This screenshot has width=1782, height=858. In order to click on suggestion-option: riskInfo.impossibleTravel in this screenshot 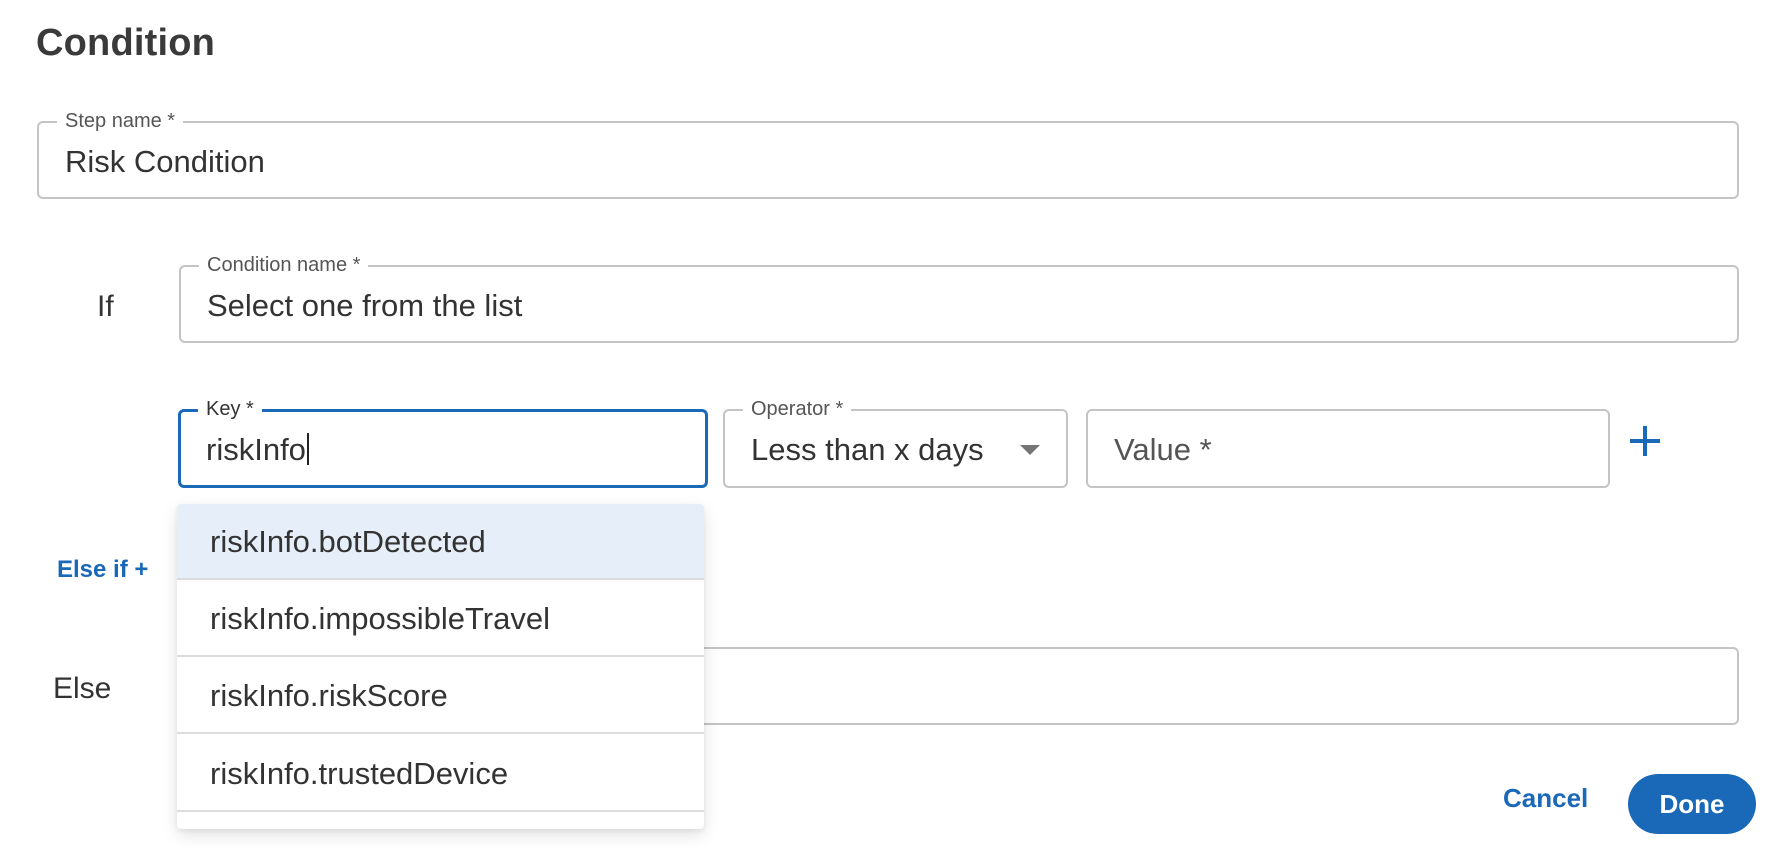, I will do `click(440, 619)`.